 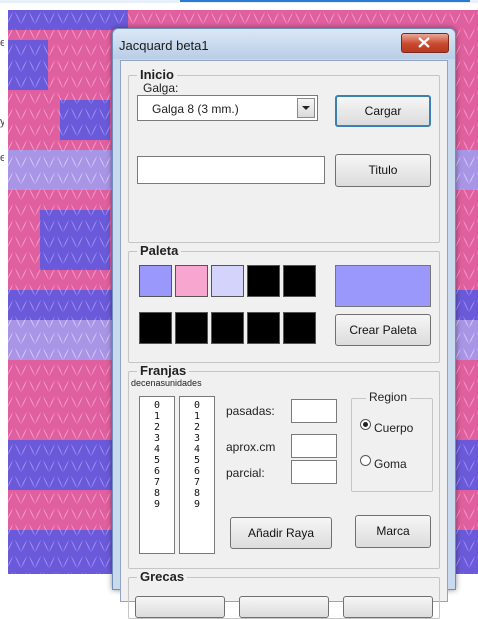 What do you see at coordinates (197, 405) in the screenshot?
I see `unidades-item: 0` at bounding box center [197, 405].